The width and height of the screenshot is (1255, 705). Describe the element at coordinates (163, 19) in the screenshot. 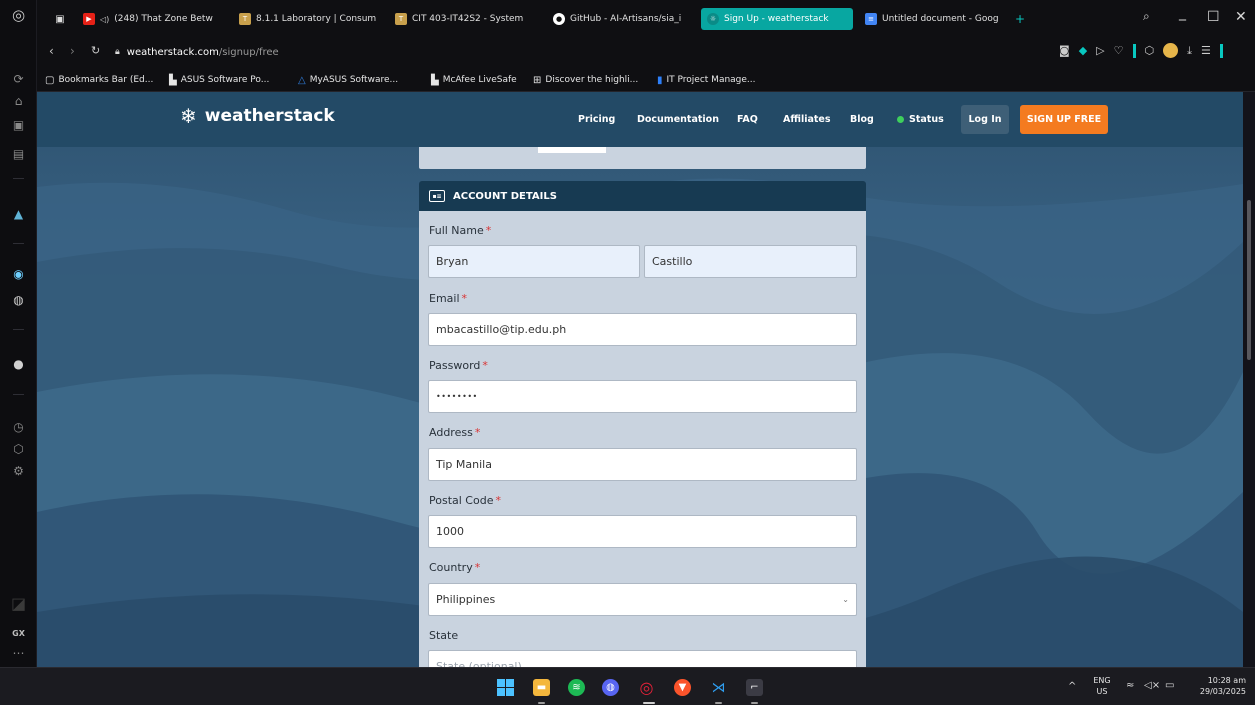

I see `tab-label: (248) That Zone Betw` at that location.